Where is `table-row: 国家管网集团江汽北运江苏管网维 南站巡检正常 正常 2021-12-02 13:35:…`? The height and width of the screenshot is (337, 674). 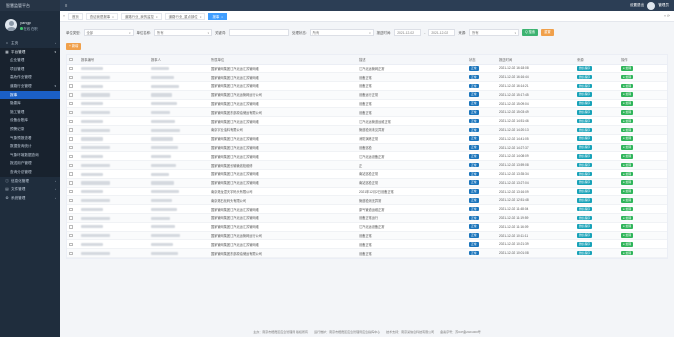
table-row: 国家管网集团江汽北运江苏管网维 南站巡检正常 正常 2021-12-02 13:35:… is located at coordinates (367, 174).